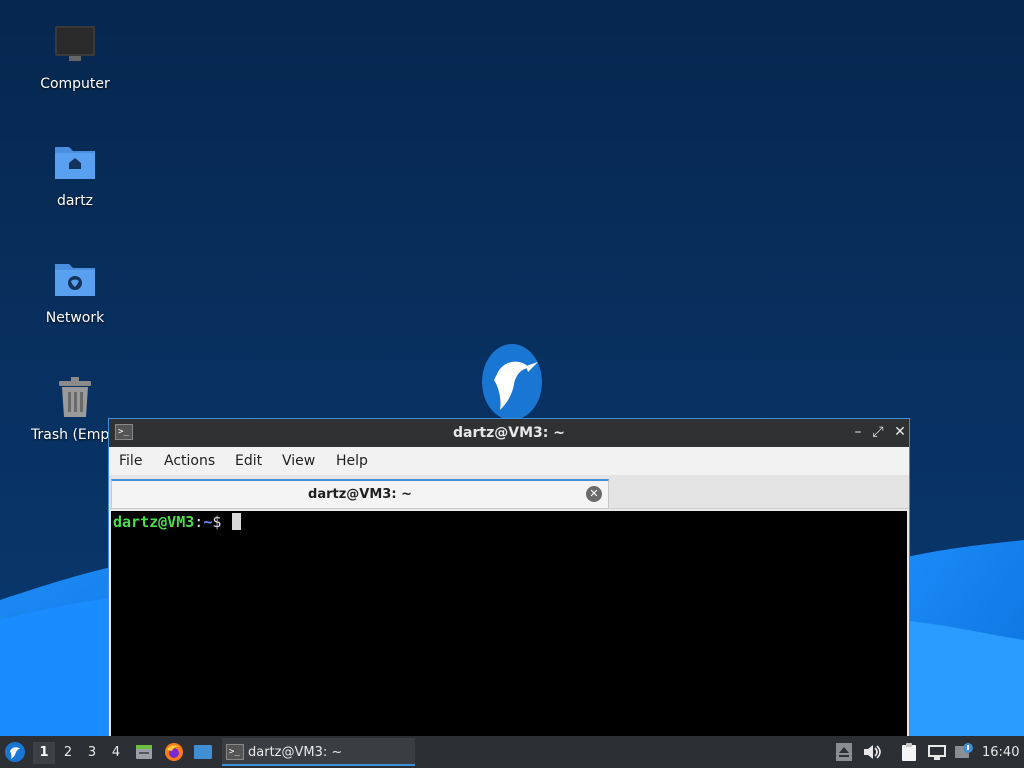 The height and width of the screenshot is (768, 1024). I want to click on clipboard-icon, so click(909, 752).